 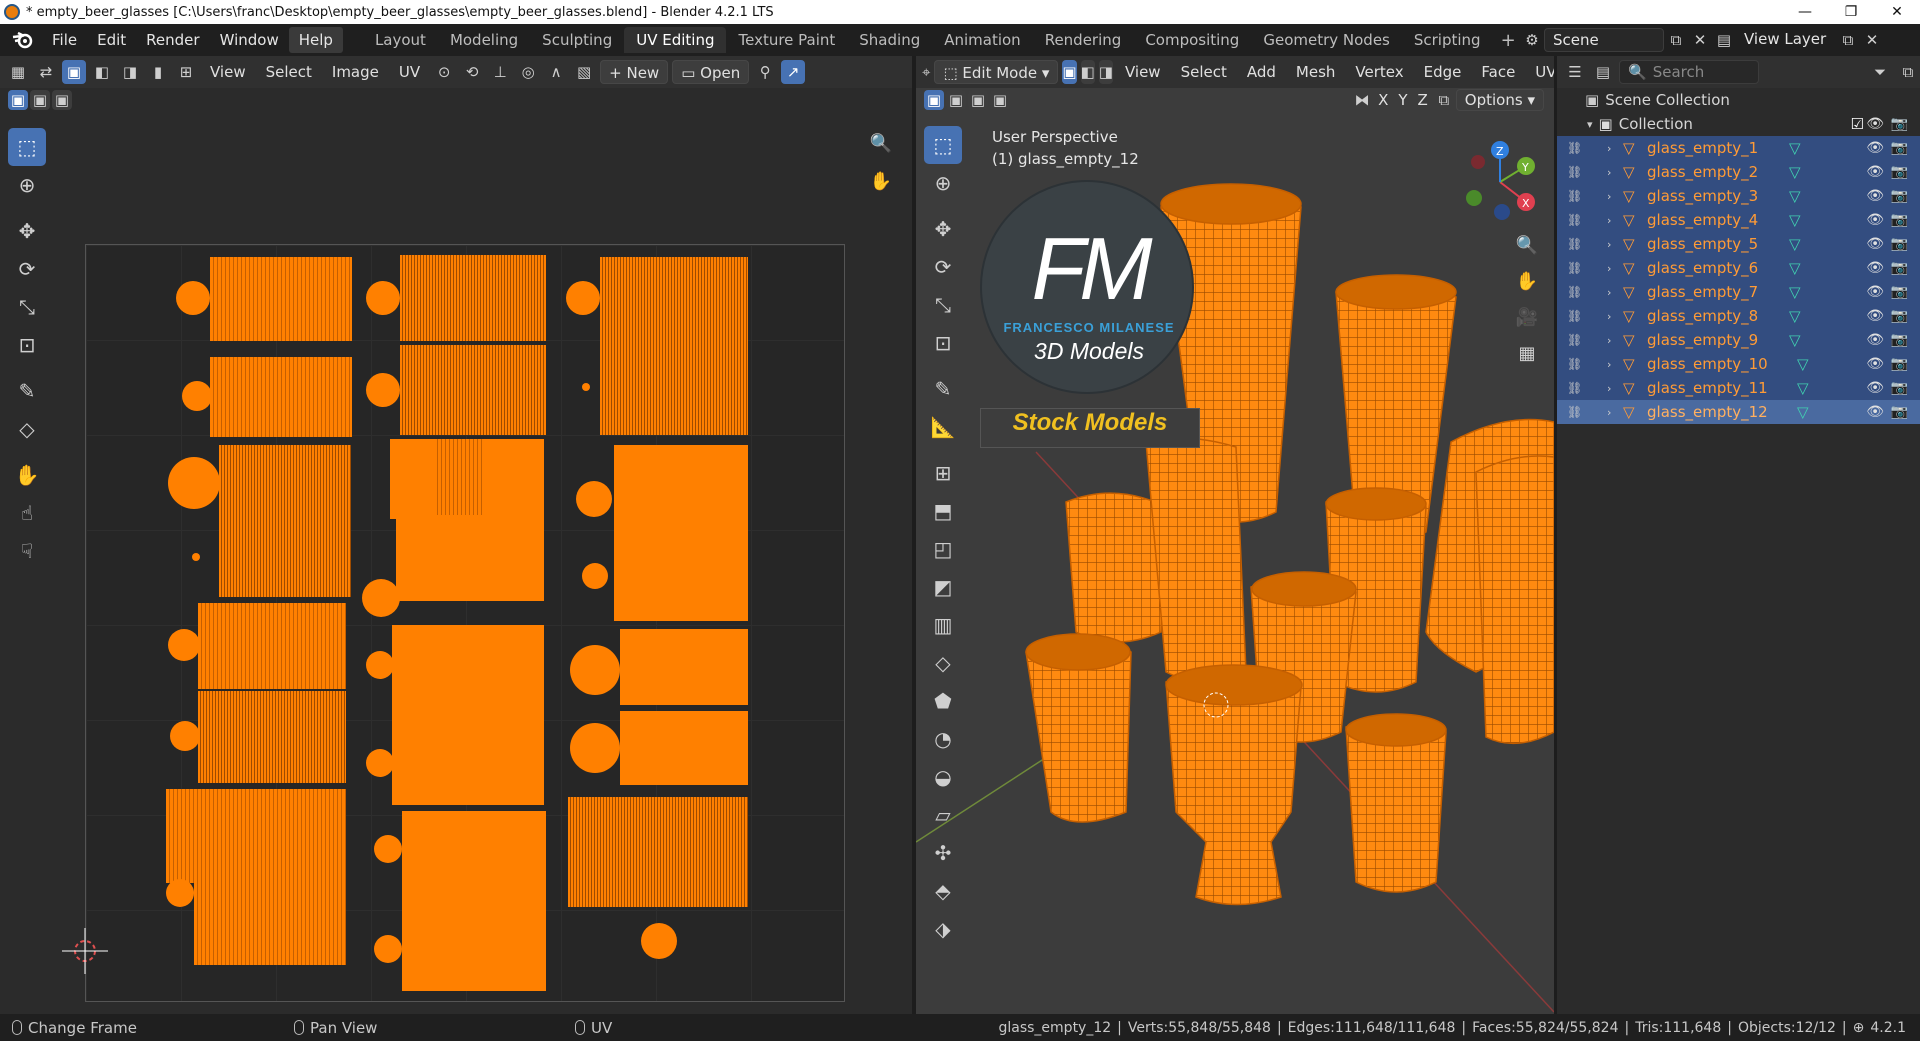 What do you see at coordinates (1738, 412) in the screenshot?
I see `outliner-item: ⛓ › ▽ glass_empty_12 ▽ 👁 📷` at bounding box center [1738, 412].